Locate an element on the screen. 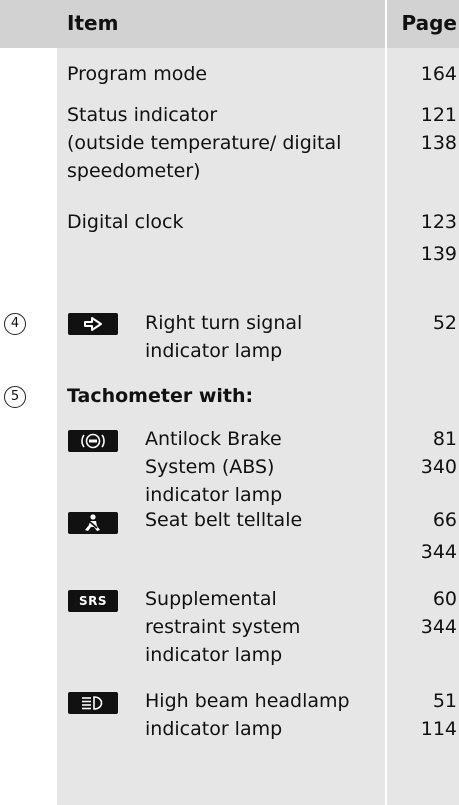 The width and height of the screenshot is (459, 805). page-number: 81 is located at coordinates (444, 439).